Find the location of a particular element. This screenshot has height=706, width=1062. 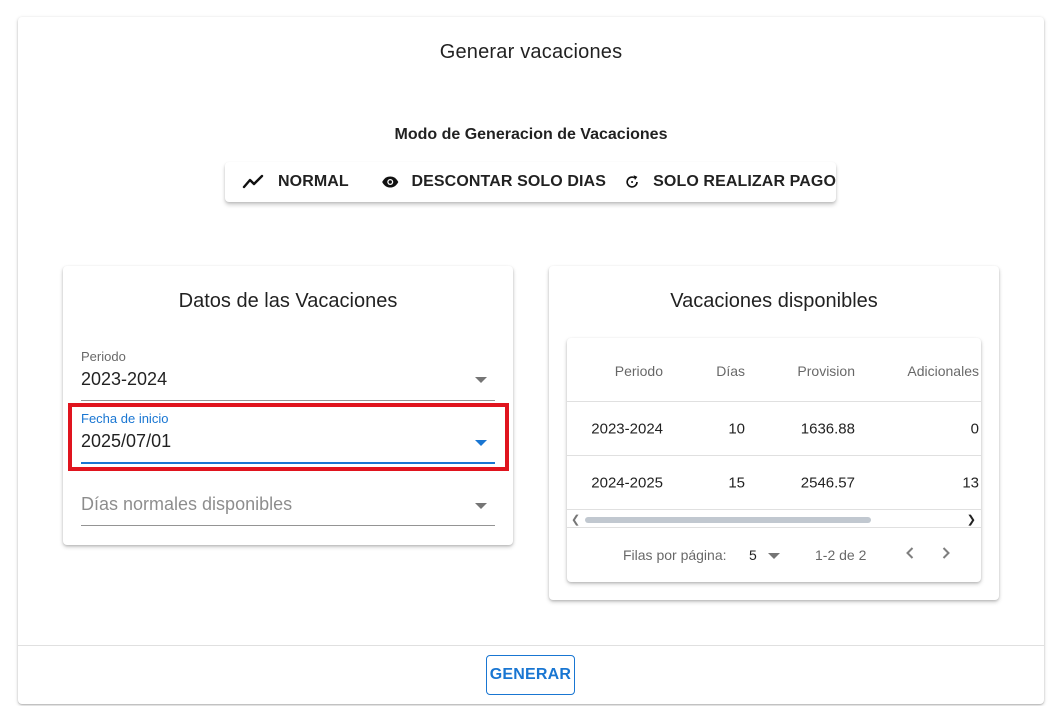

chevron-left-icon is located at coordinates (910, 553).